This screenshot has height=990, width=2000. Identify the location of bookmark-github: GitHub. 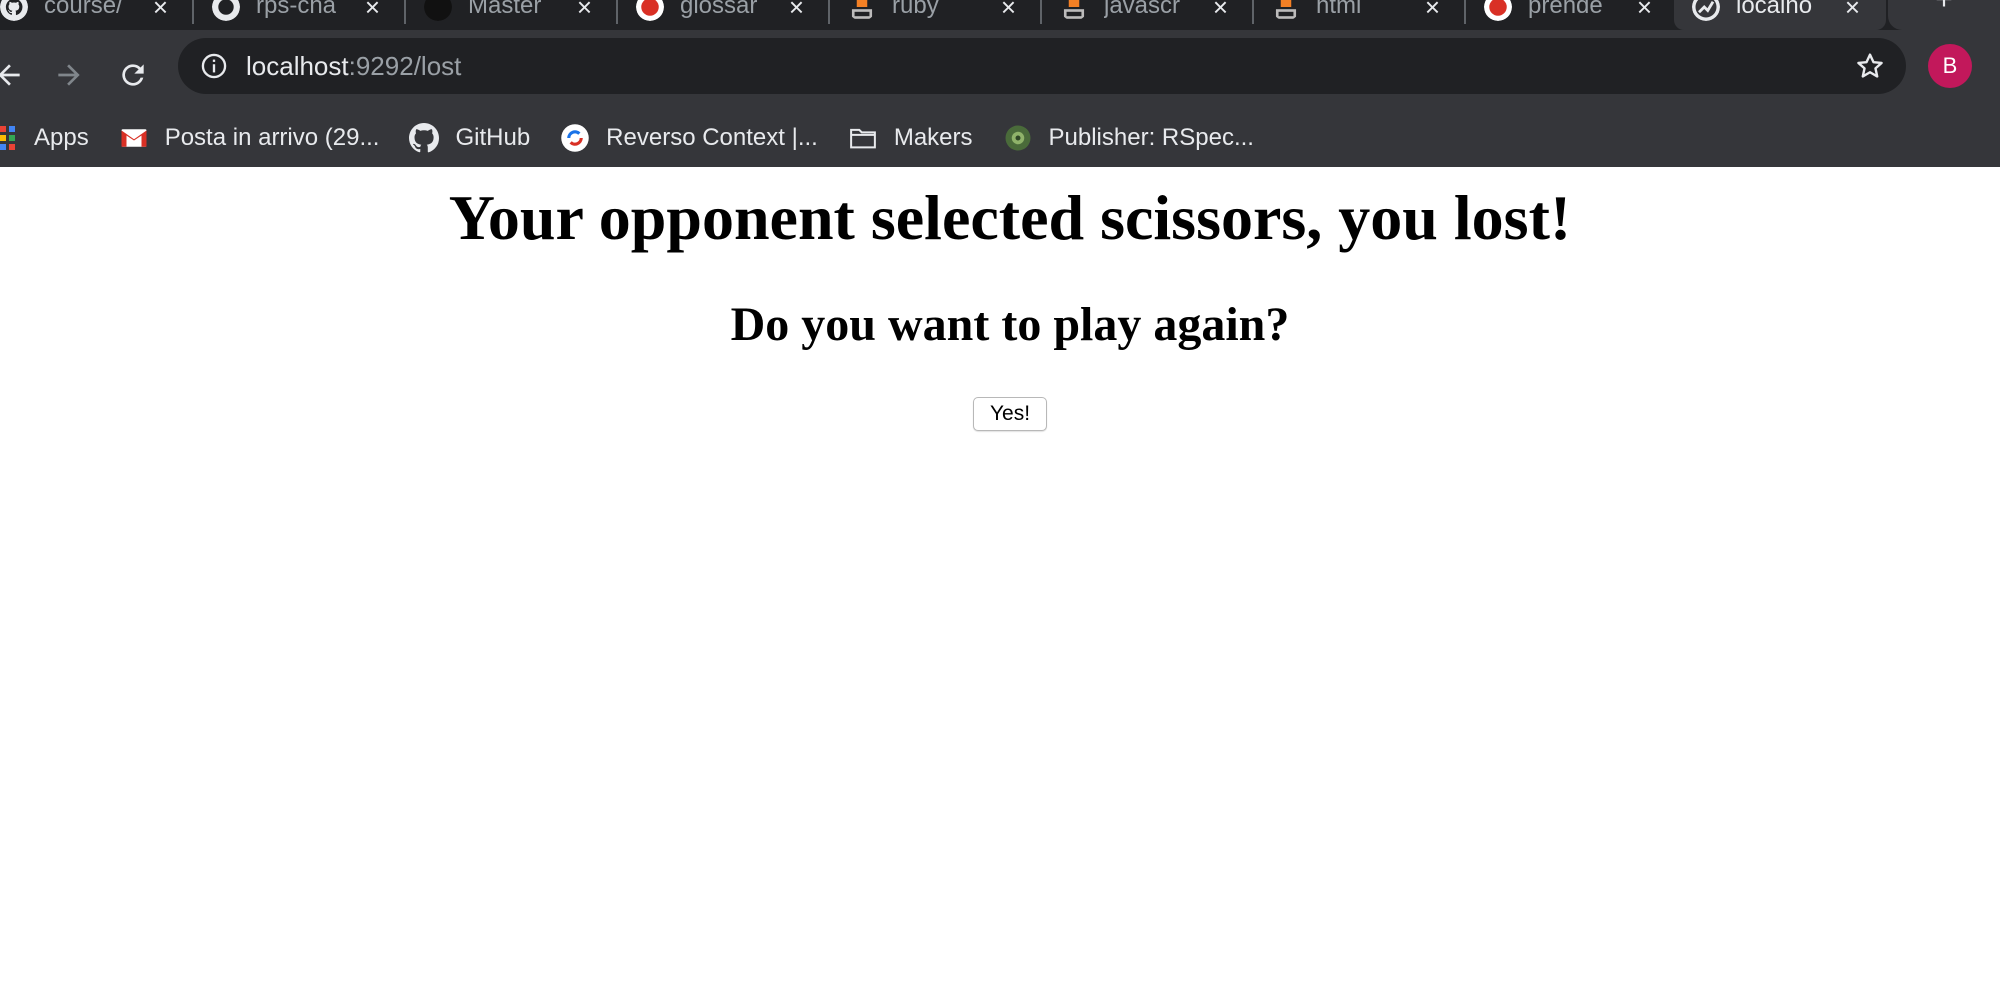
(469, 138).